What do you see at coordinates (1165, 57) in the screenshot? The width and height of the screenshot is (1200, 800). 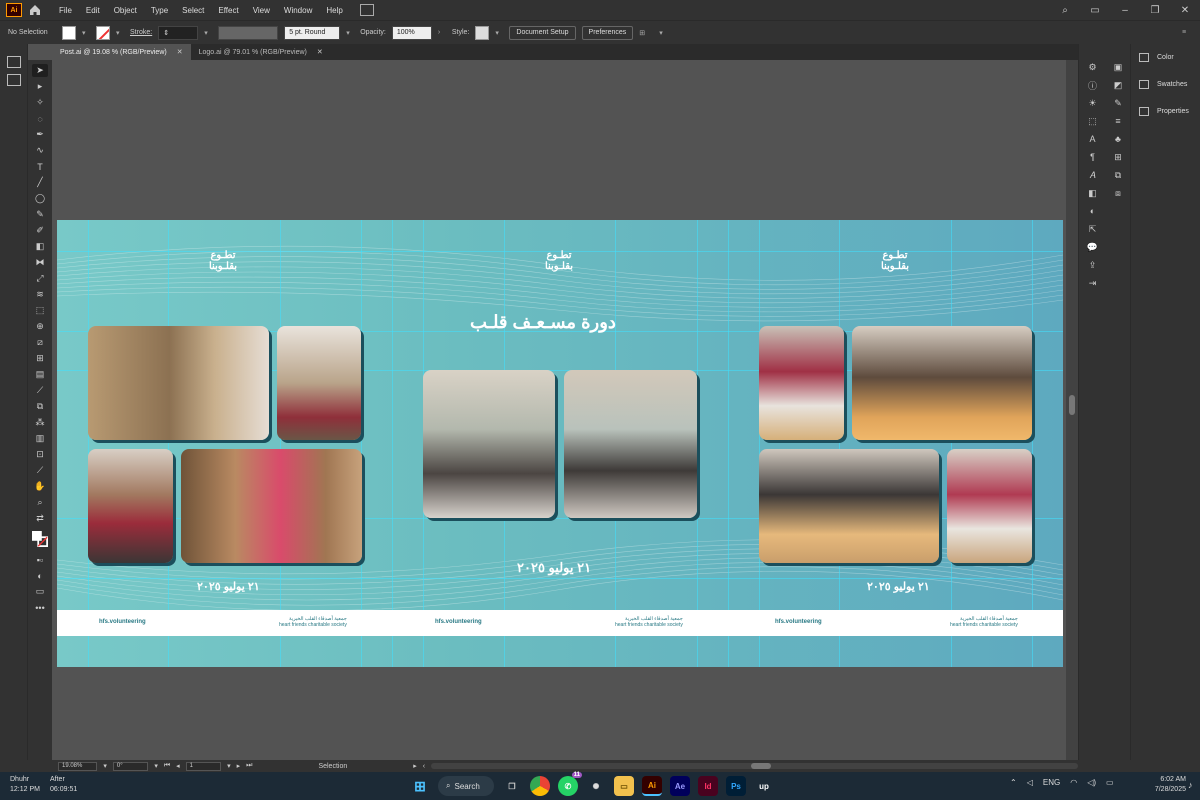 I see `panel-color: Color` at bounding box center [1165, 57].